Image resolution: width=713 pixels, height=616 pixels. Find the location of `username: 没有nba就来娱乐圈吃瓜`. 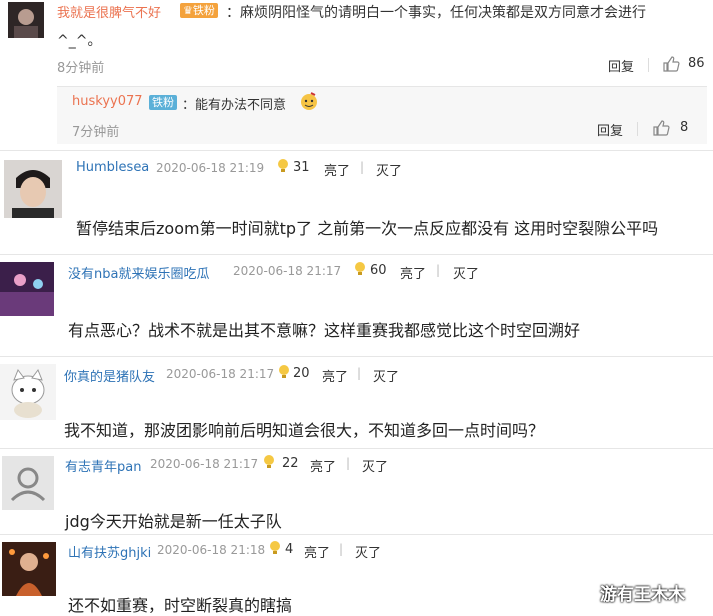

username: 没有nba就来娱乐圈吃瓜 is located at coordinates (138, 272).